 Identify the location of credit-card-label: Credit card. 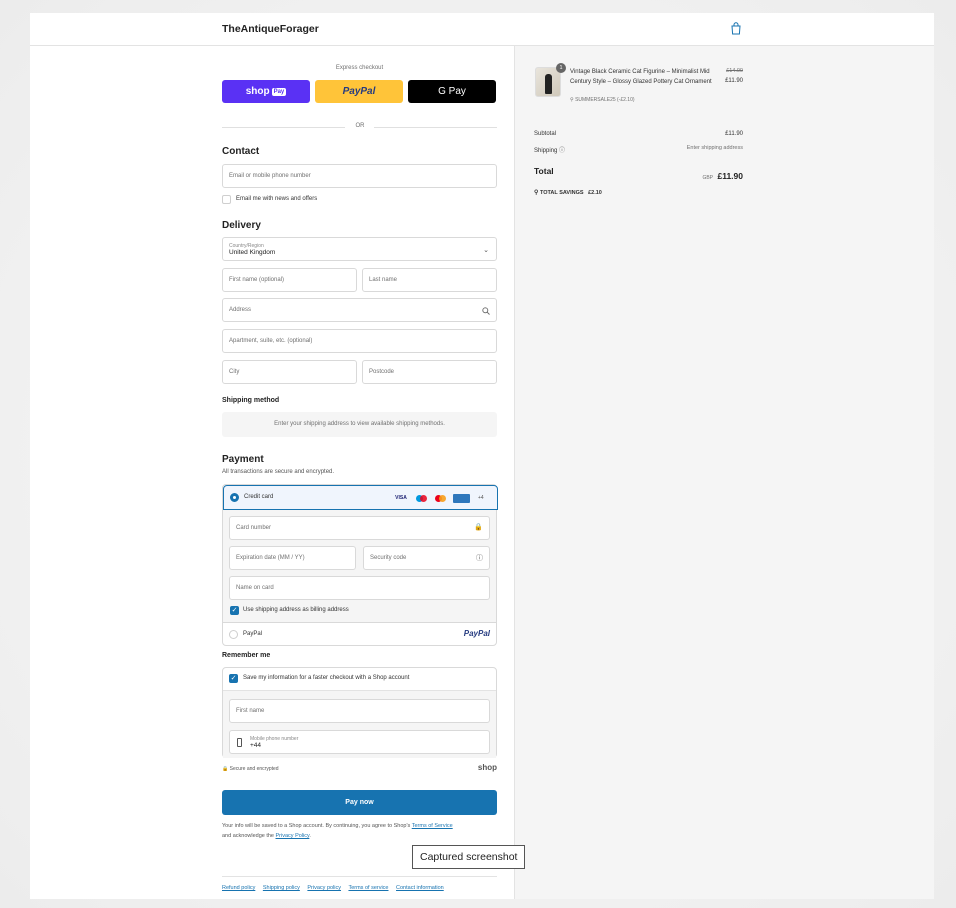
(259, 497).